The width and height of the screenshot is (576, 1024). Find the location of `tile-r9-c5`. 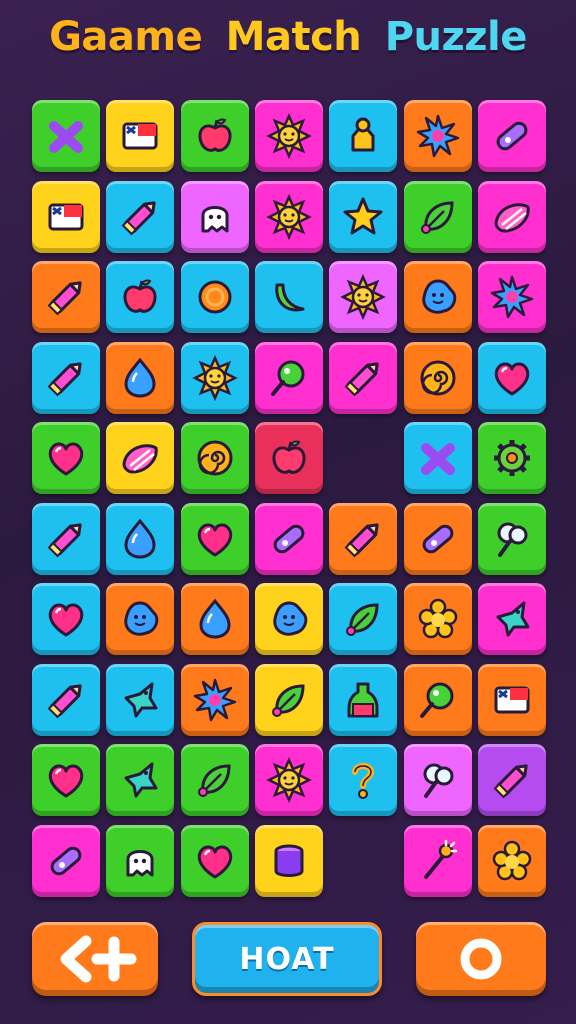

tile-r9-c5 is located at coordinates (363, 780).